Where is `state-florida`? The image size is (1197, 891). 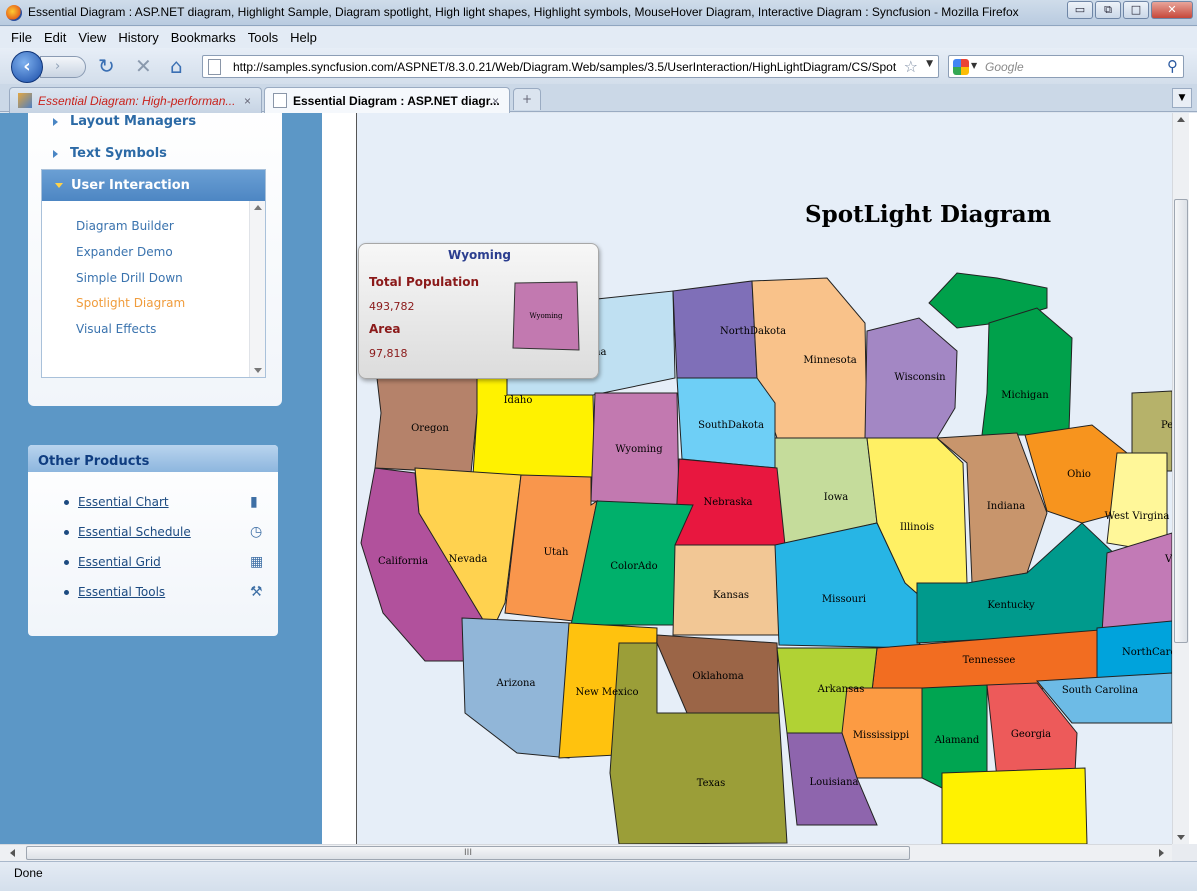
state-florida is located at coordinates (1014, 805).